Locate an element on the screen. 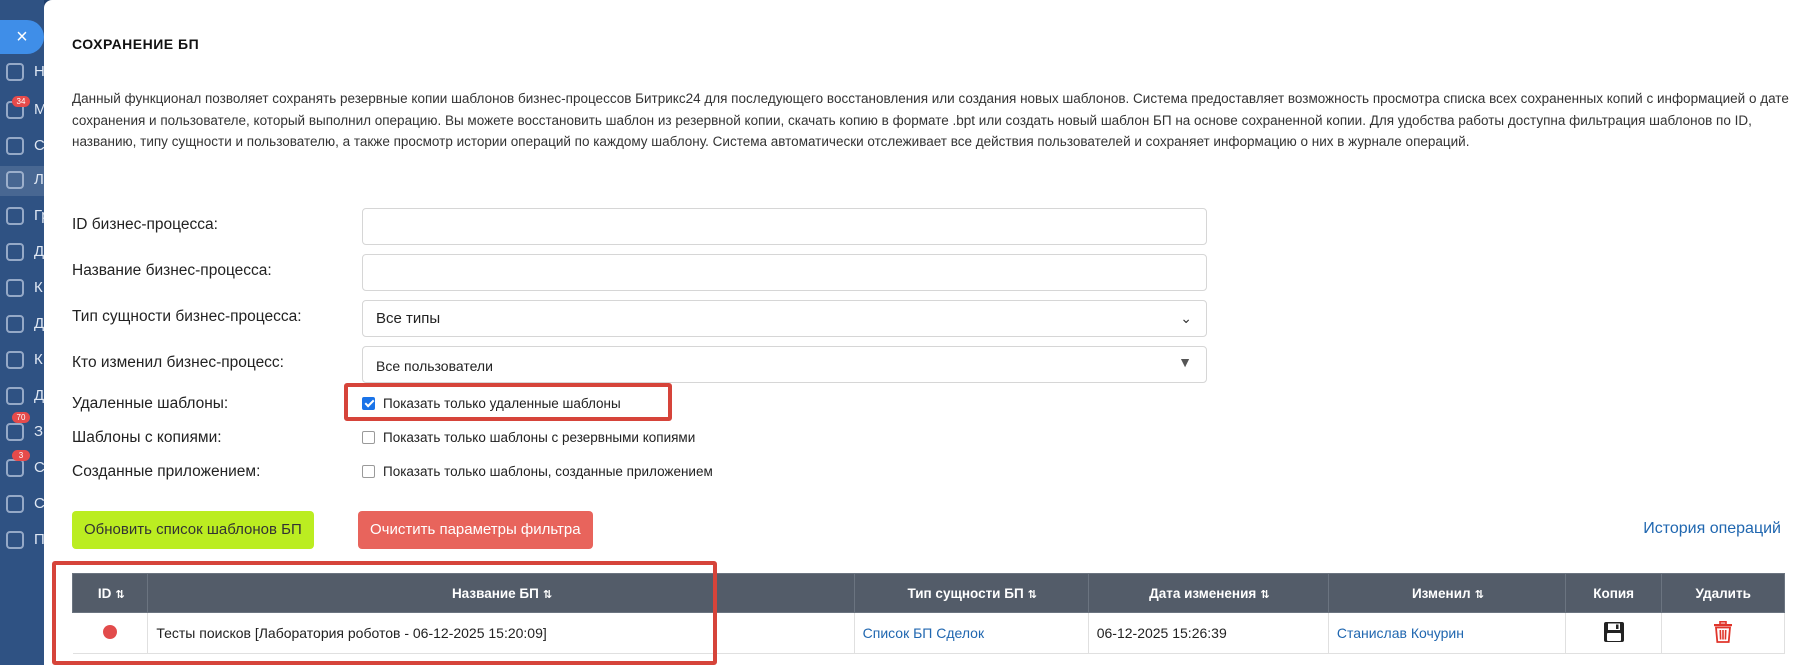 This screenshot has height=665, width=1815. type-select-value: Все типы is located at coordinates (408, 318).